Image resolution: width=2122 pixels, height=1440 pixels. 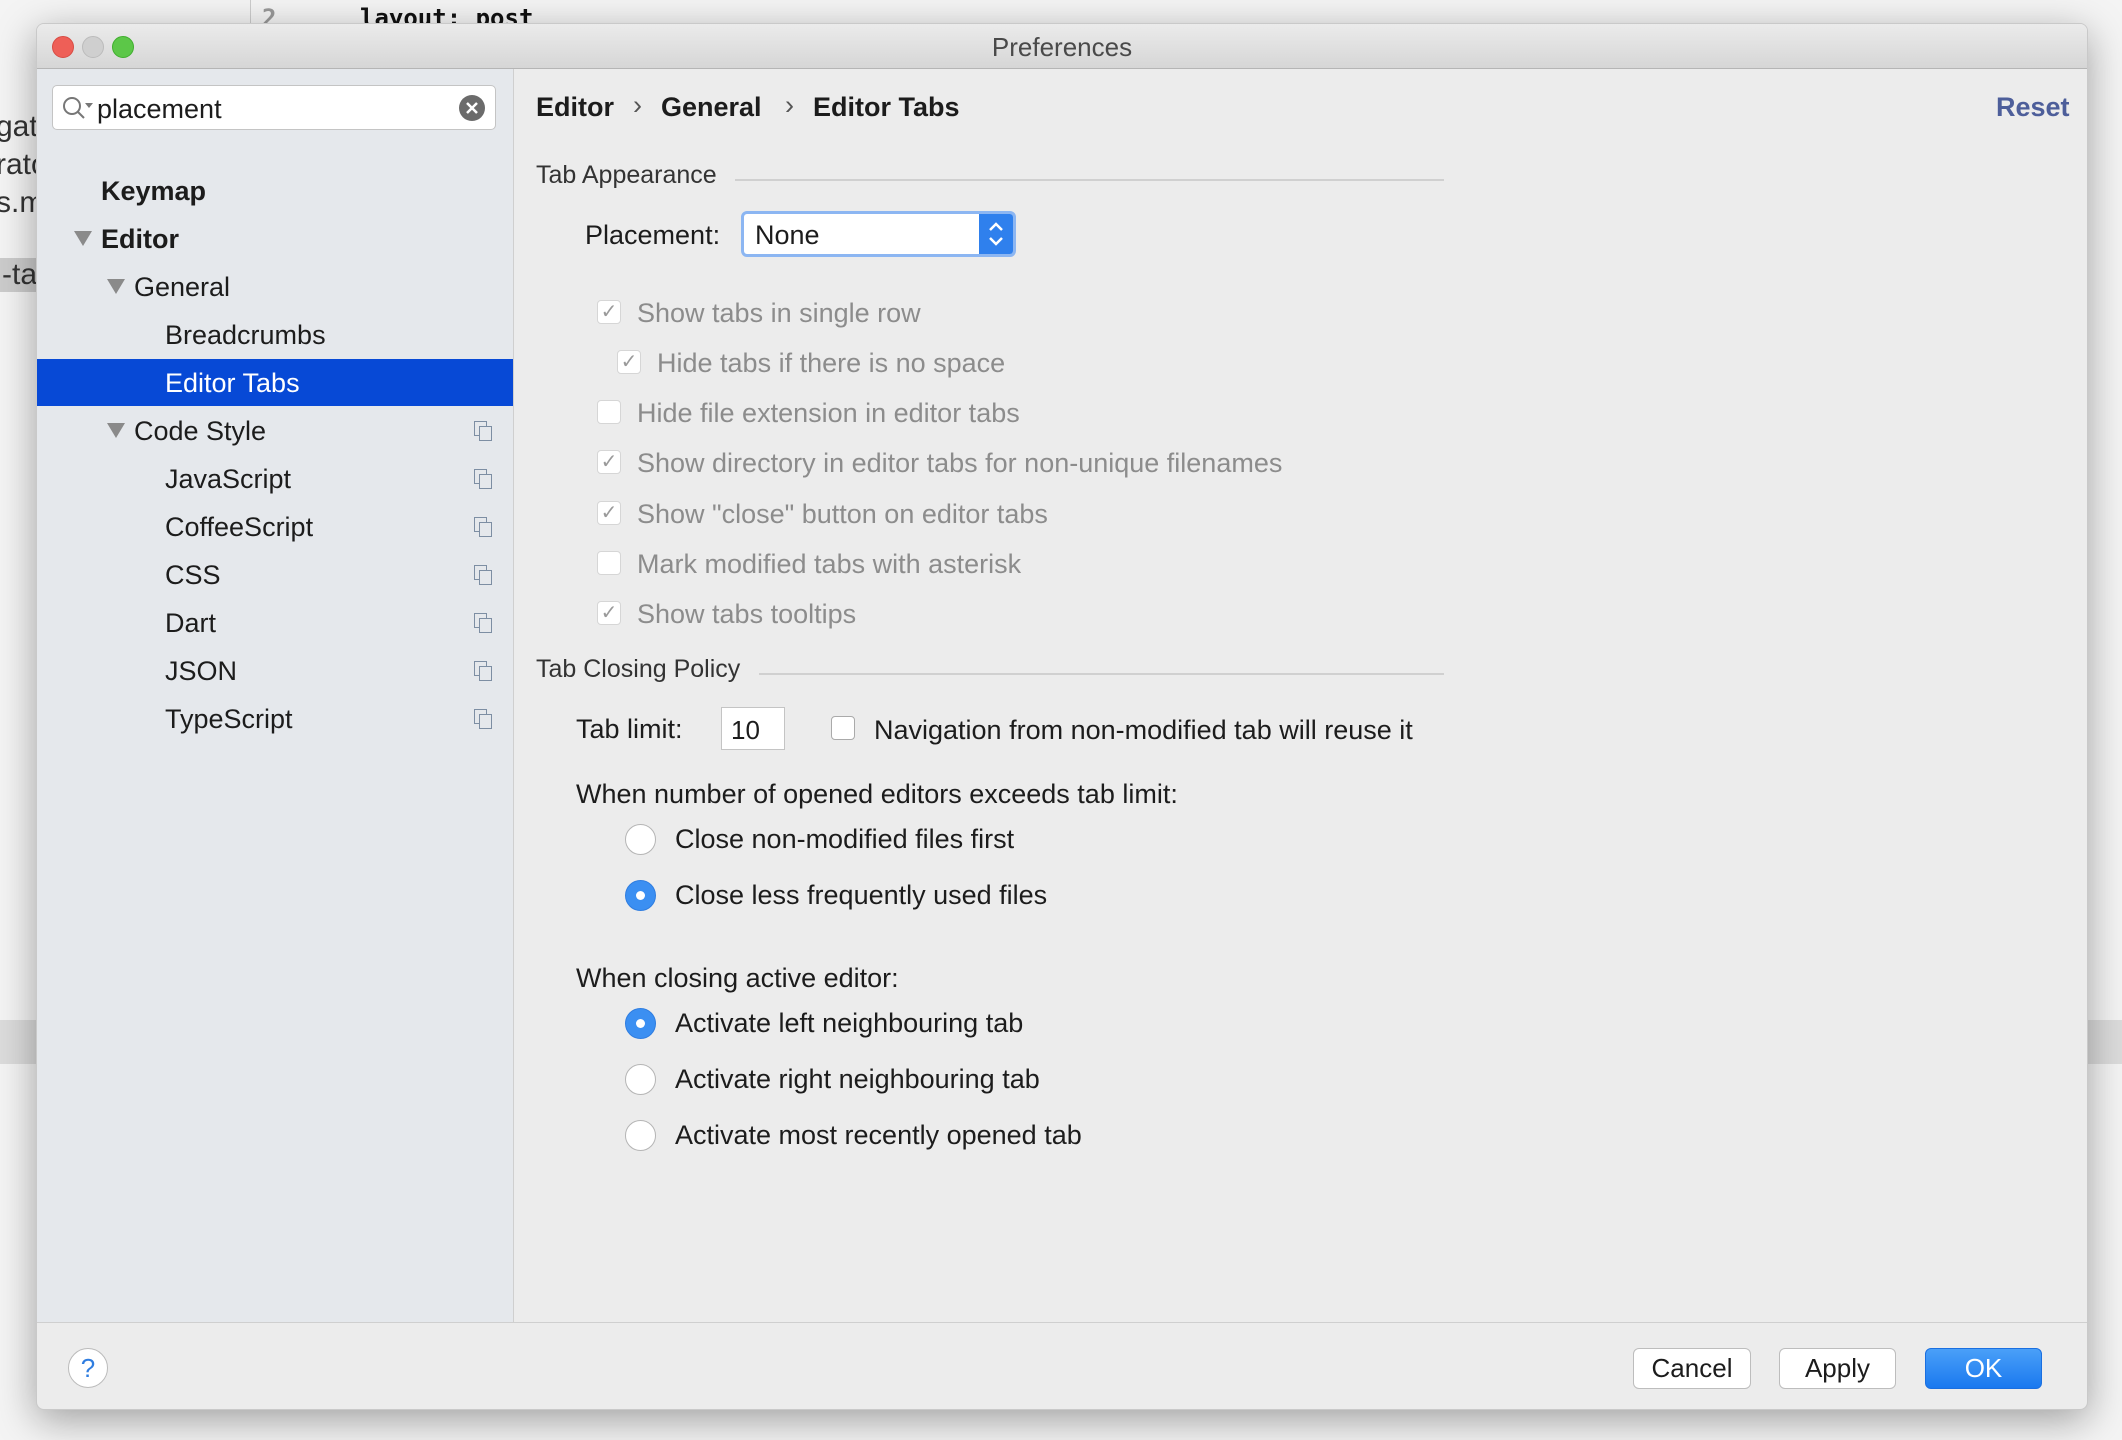 I want to click on sidebar-item-label: JSON, so click(x=201, y=671).